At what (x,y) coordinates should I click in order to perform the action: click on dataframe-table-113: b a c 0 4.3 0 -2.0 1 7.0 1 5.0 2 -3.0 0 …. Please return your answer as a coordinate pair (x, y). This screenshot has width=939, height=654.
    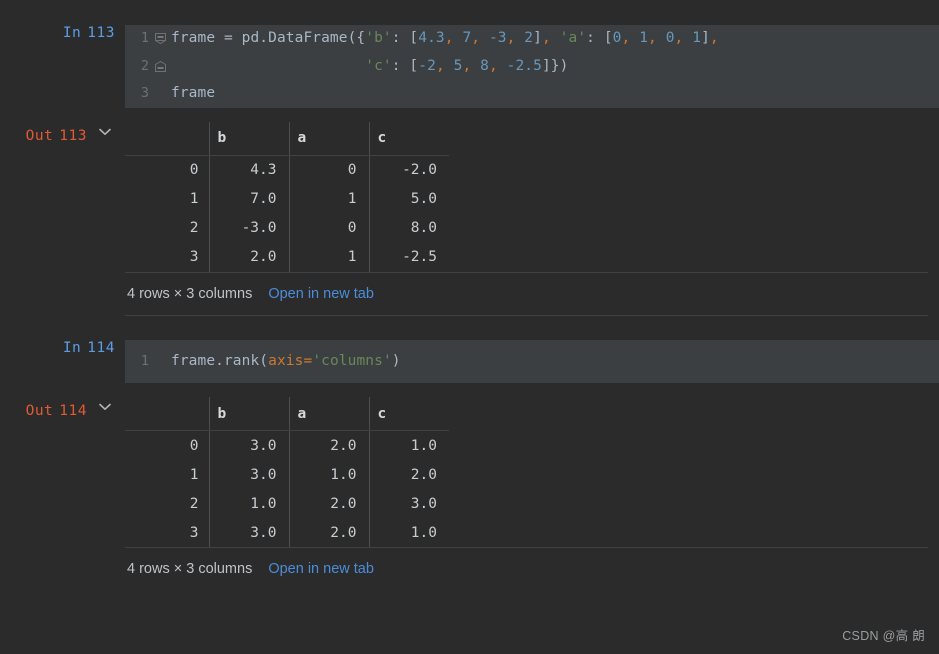
    Looking at the image, I should click on (287, 196).